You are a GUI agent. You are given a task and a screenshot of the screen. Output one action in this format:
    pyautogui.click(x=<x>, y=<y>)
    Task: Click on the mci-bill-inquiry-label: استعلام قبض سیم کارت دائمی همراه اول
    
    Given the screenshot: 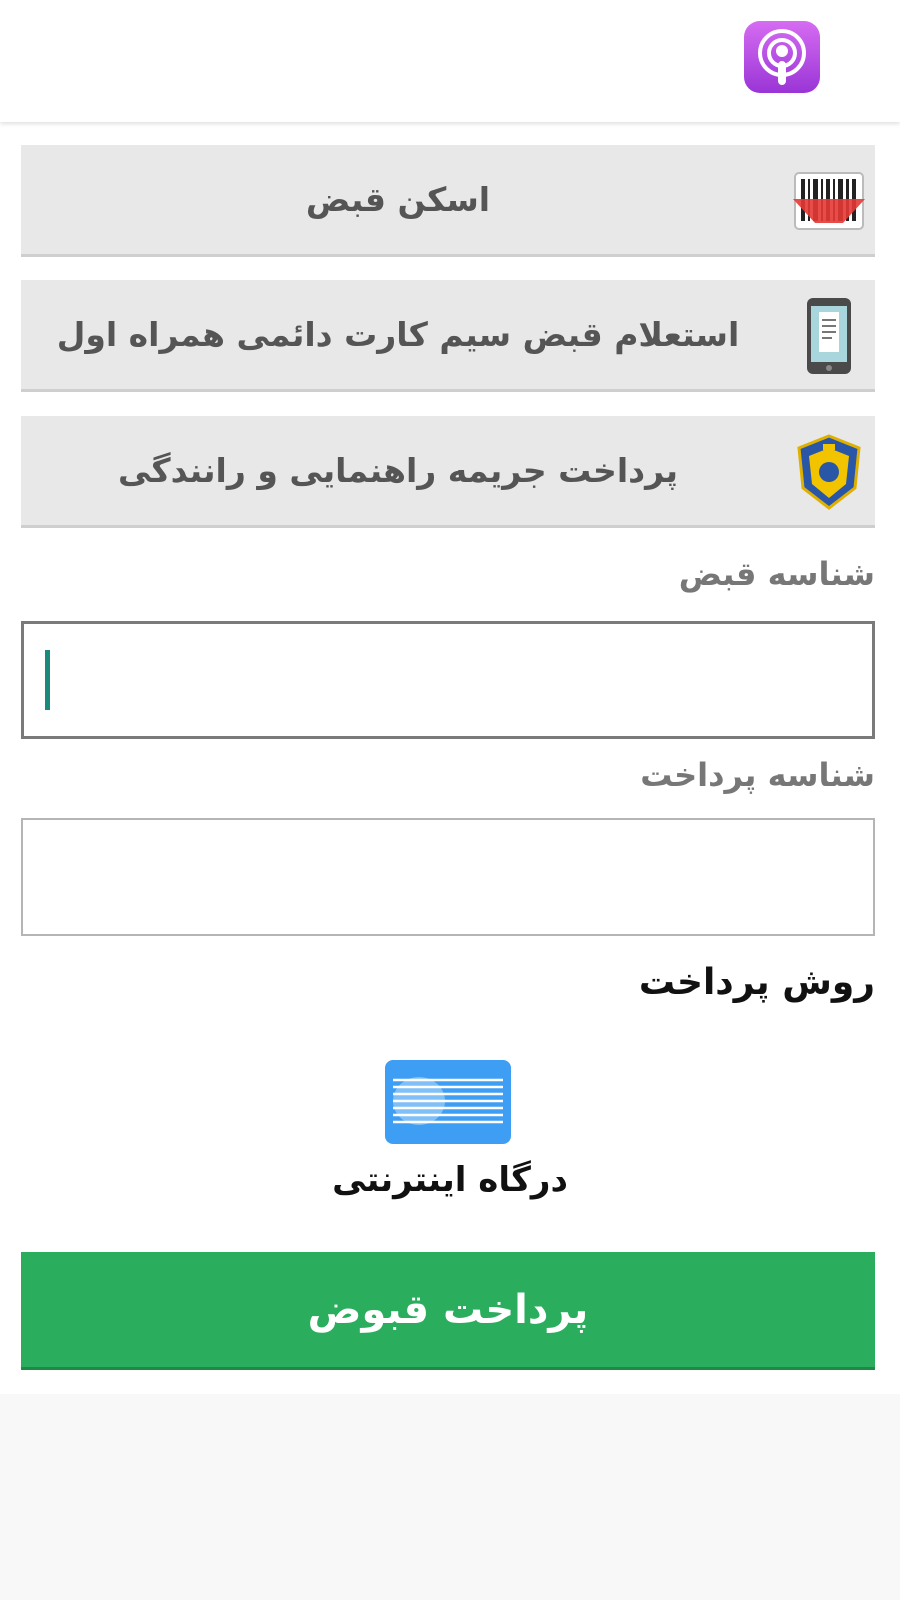 What is the action you would take?
    pyautogui.click(x=398, y=334)
    